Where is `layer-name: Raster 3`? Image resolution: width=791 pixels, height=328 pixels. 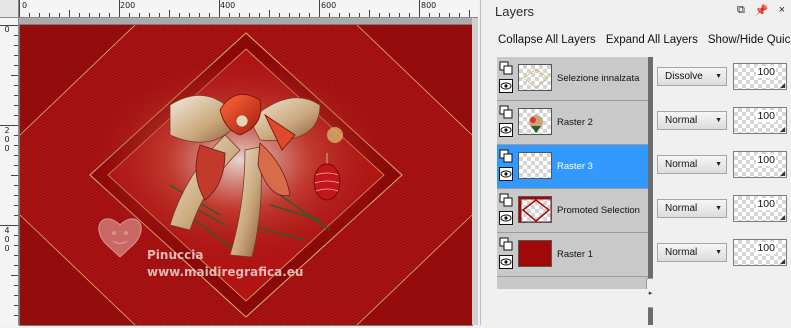 layer-name: Raster 3 is located at coordinates (575, 166).